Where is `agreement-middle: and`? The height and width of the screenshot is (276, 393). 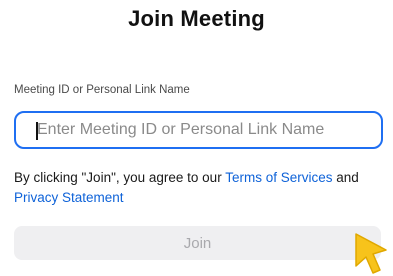
agreement-middle: and is located at coordinates (345, 177).